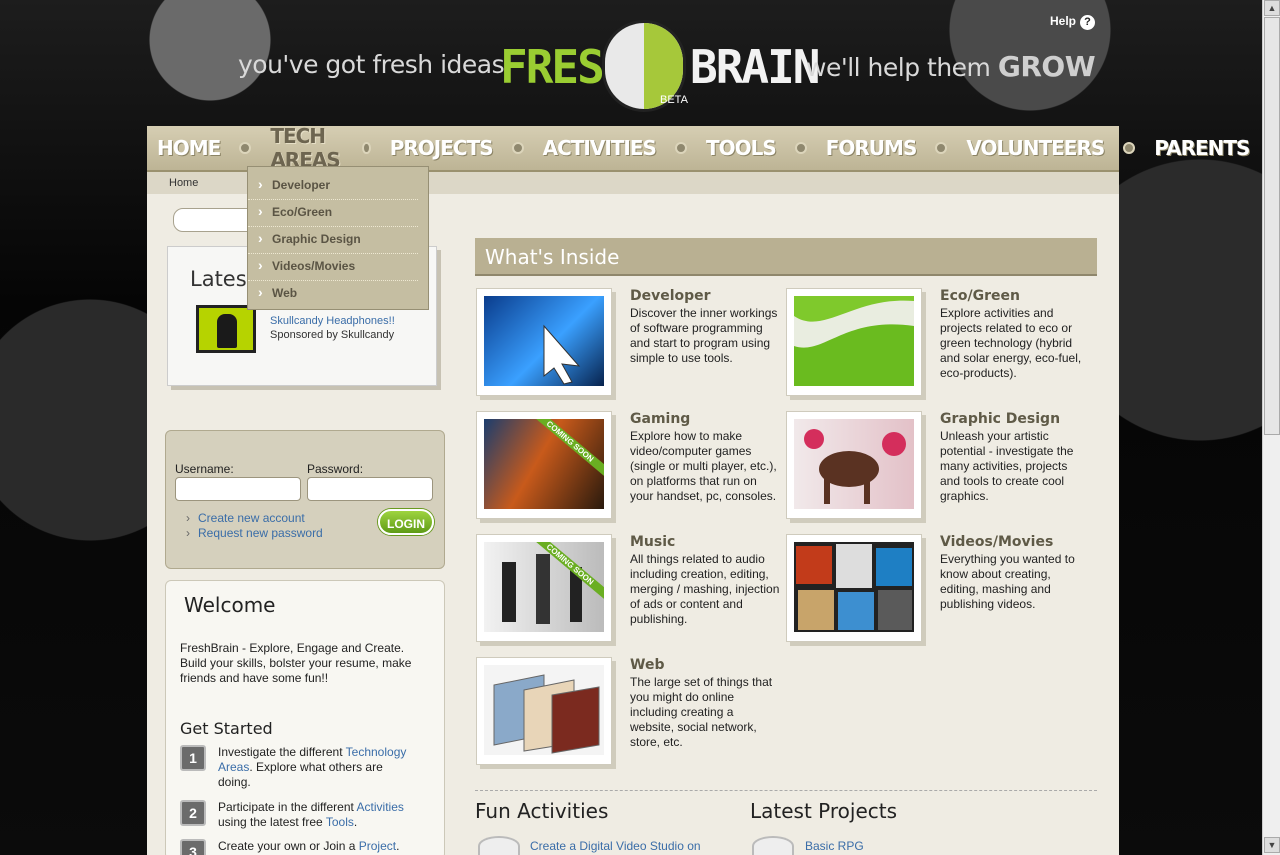 This screenshot has width=1280, height=855. What do you see at coordinates (1035, 148) in the screenshot?
I see `nav-volunteers-label: VOLUNTEERS` at bounding box center [1035, 148].